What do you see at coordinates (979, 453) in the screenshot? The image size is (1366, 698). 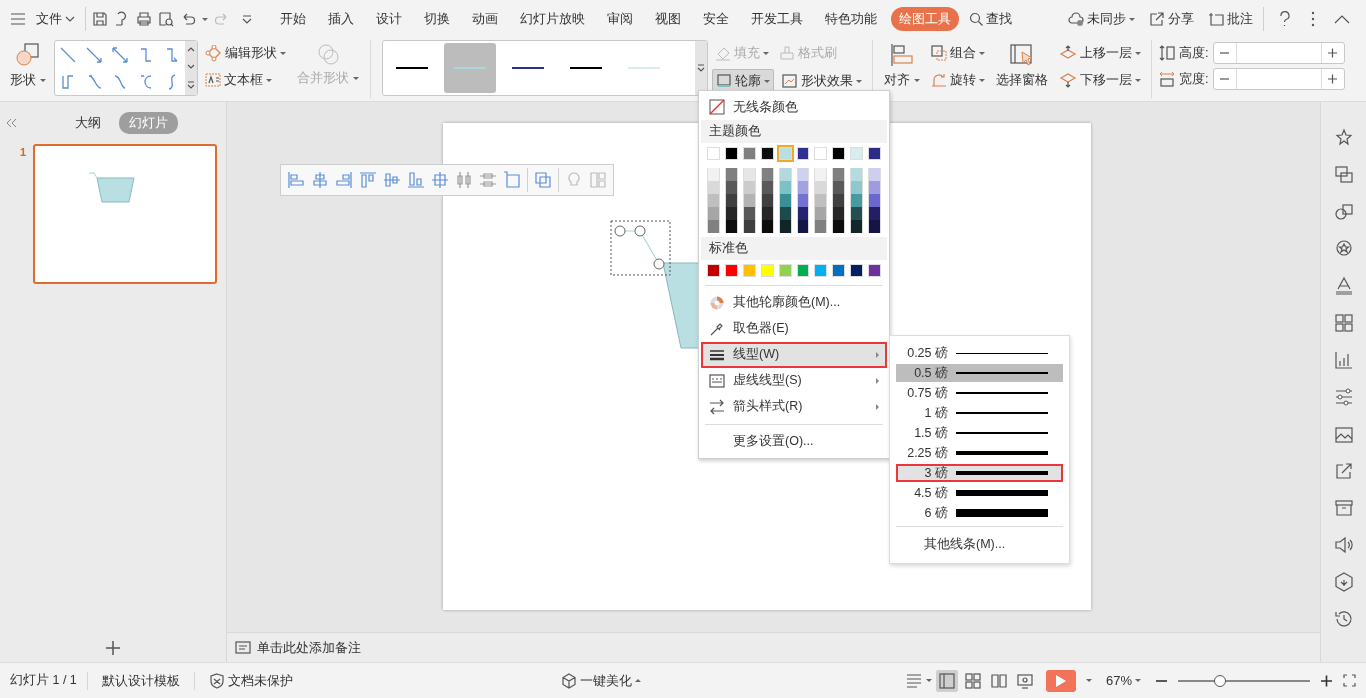 I see `menu-item: 2.25 磅` at bounding box center [979, 453].